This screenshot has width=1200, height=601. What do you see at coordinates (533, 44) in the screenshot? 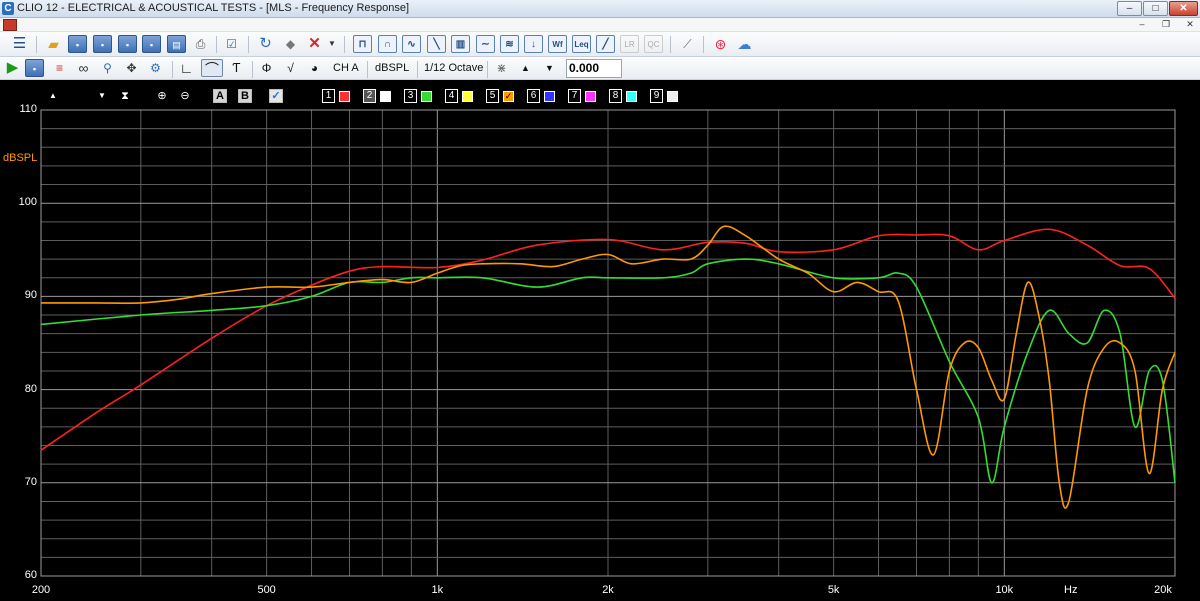
I see `download-icon: ↓` at bounding box center [533, 44].